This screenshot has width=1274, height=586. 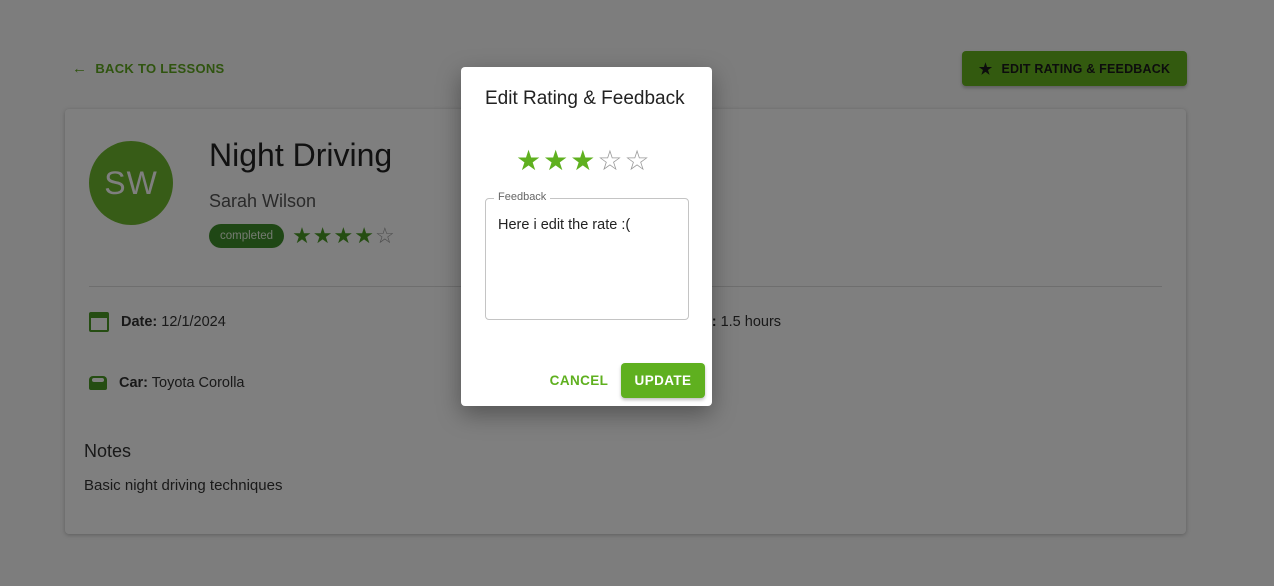 I want to click on feedback-field: Feedback Here i edit the rate :(, so click(x=587, y=255).